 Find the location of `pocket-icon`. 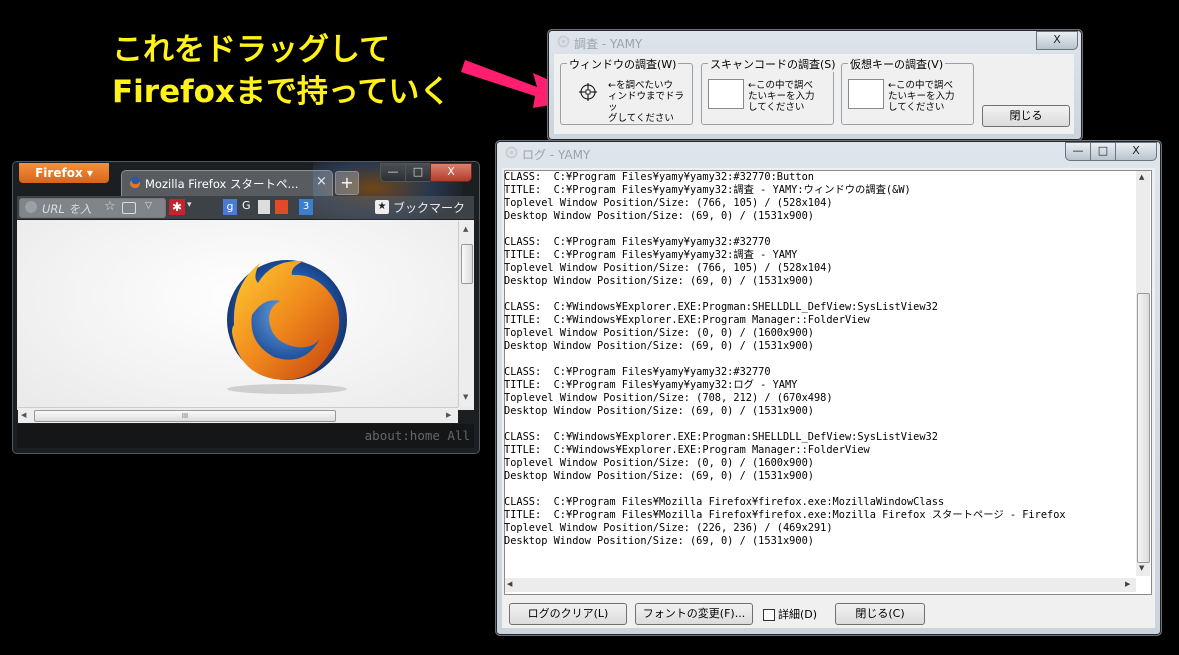

pocket-icon is located at coordinates (129, 208).